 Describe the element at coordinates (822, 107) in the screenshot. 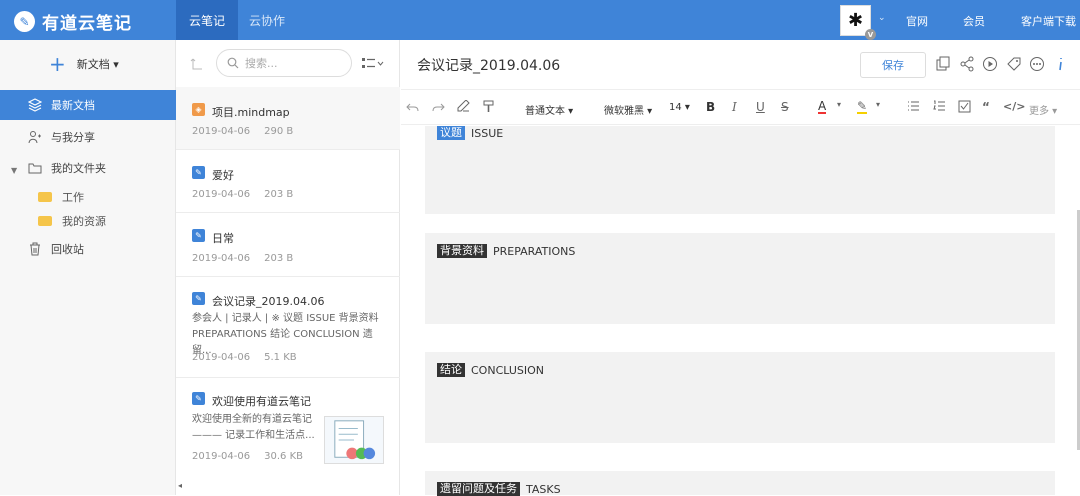

I see `font-color-icon: A` at that location.